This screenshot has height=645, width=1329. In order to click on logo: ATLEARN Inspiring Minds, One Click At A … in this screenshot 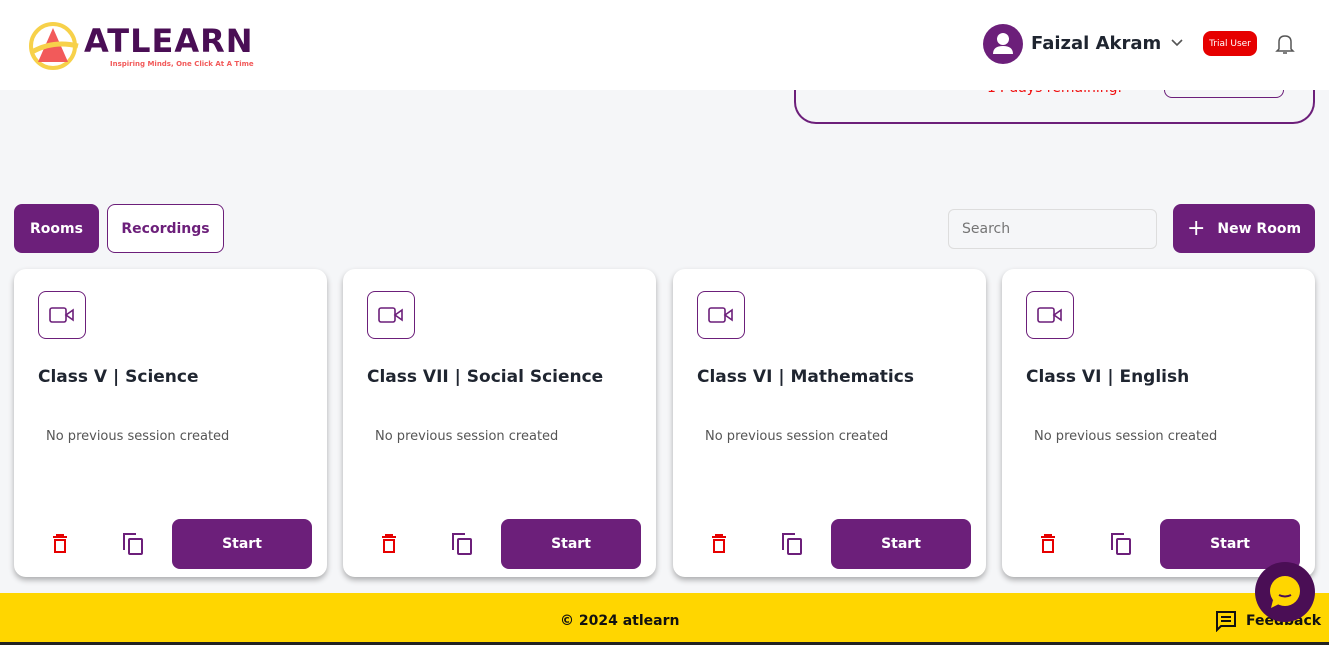, I will do `click(148, 46)`.